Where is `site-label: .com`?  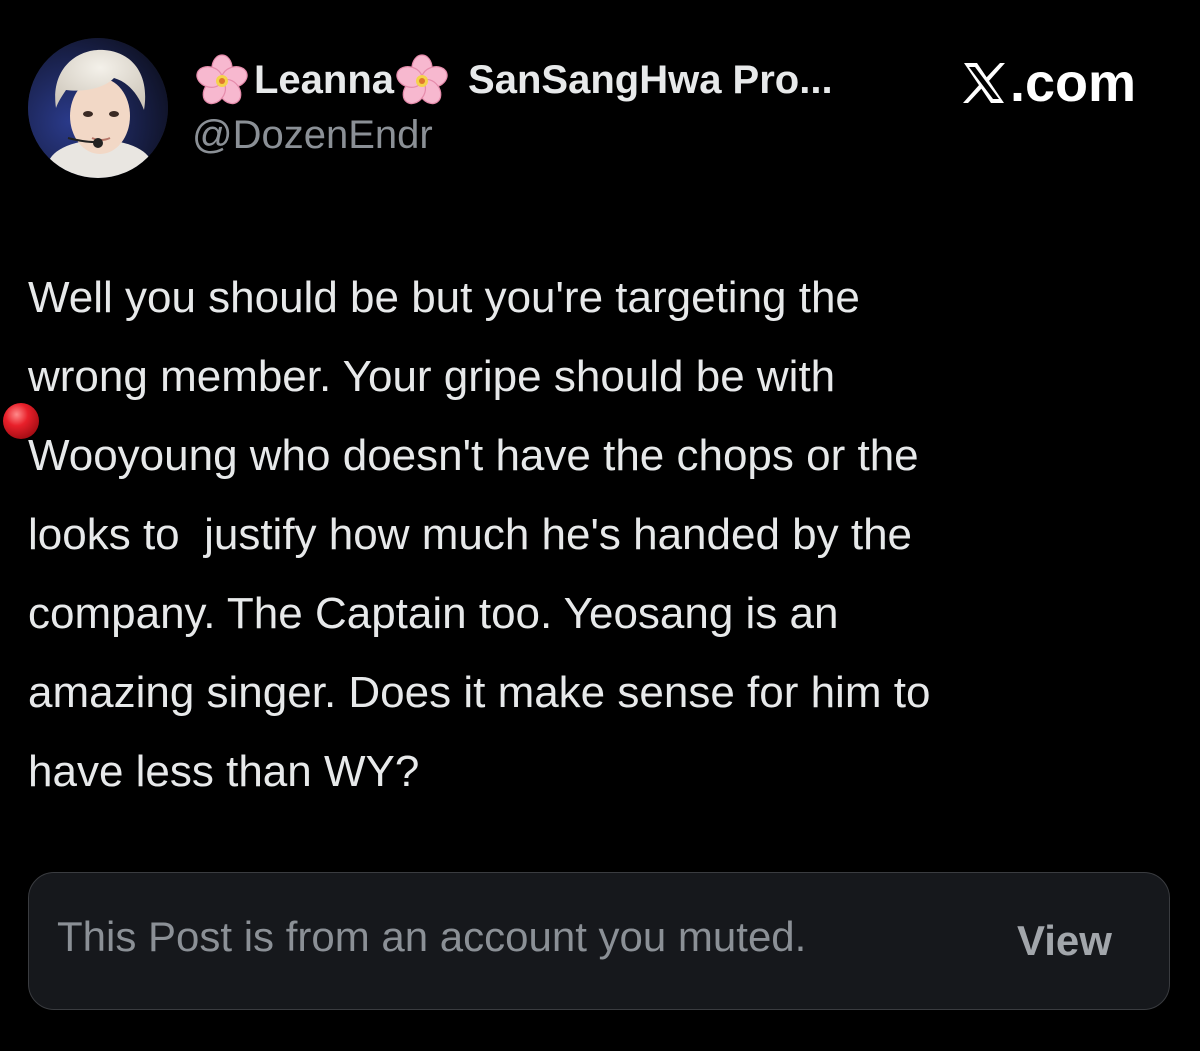
site-label: .com is located at coordinates (1073, 83).